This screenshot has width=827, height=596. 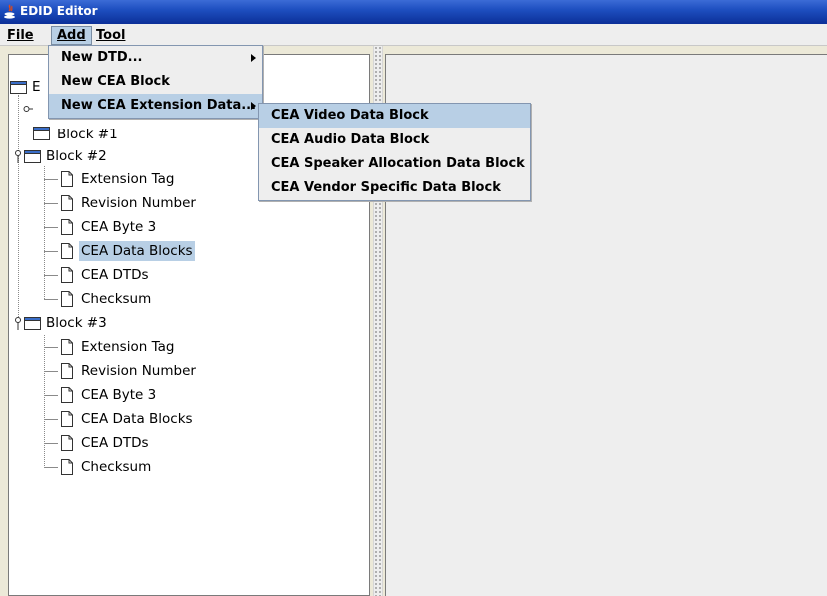 I want to click on menu-item-cea-vendor-specific-data-block: CEA Vendor Specific Data Block, so click(x=394, y=188).